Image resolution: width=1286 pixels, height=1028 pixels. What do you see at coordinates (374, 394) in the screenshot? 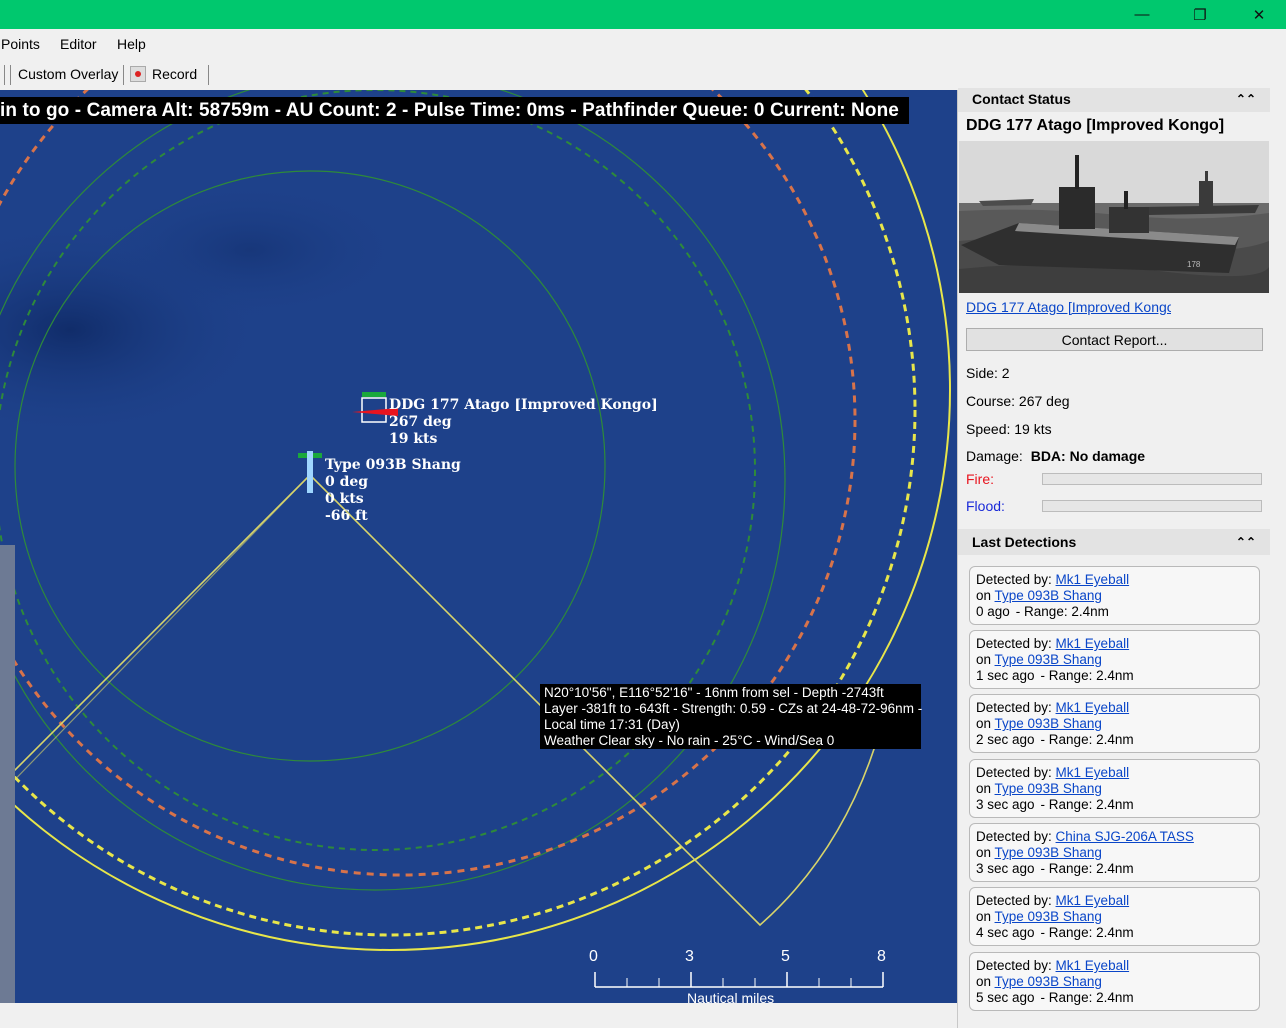
I see `ship-health-bar` at bounding box center [374, 394].